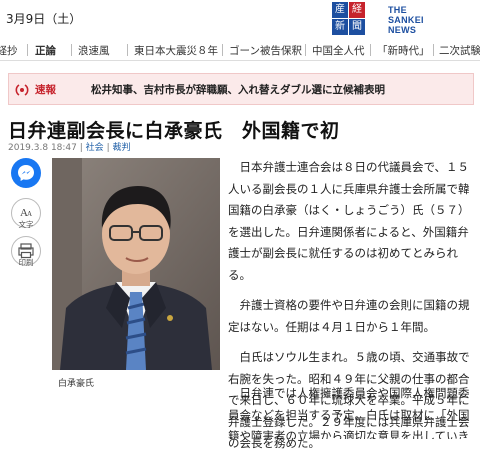 Image resolution: width=480 pixels, height=464 pixels. What do you see at coordinates (29, 214) in the screenshot?
I see `svg-text: A` at bounding box center [29, 214].